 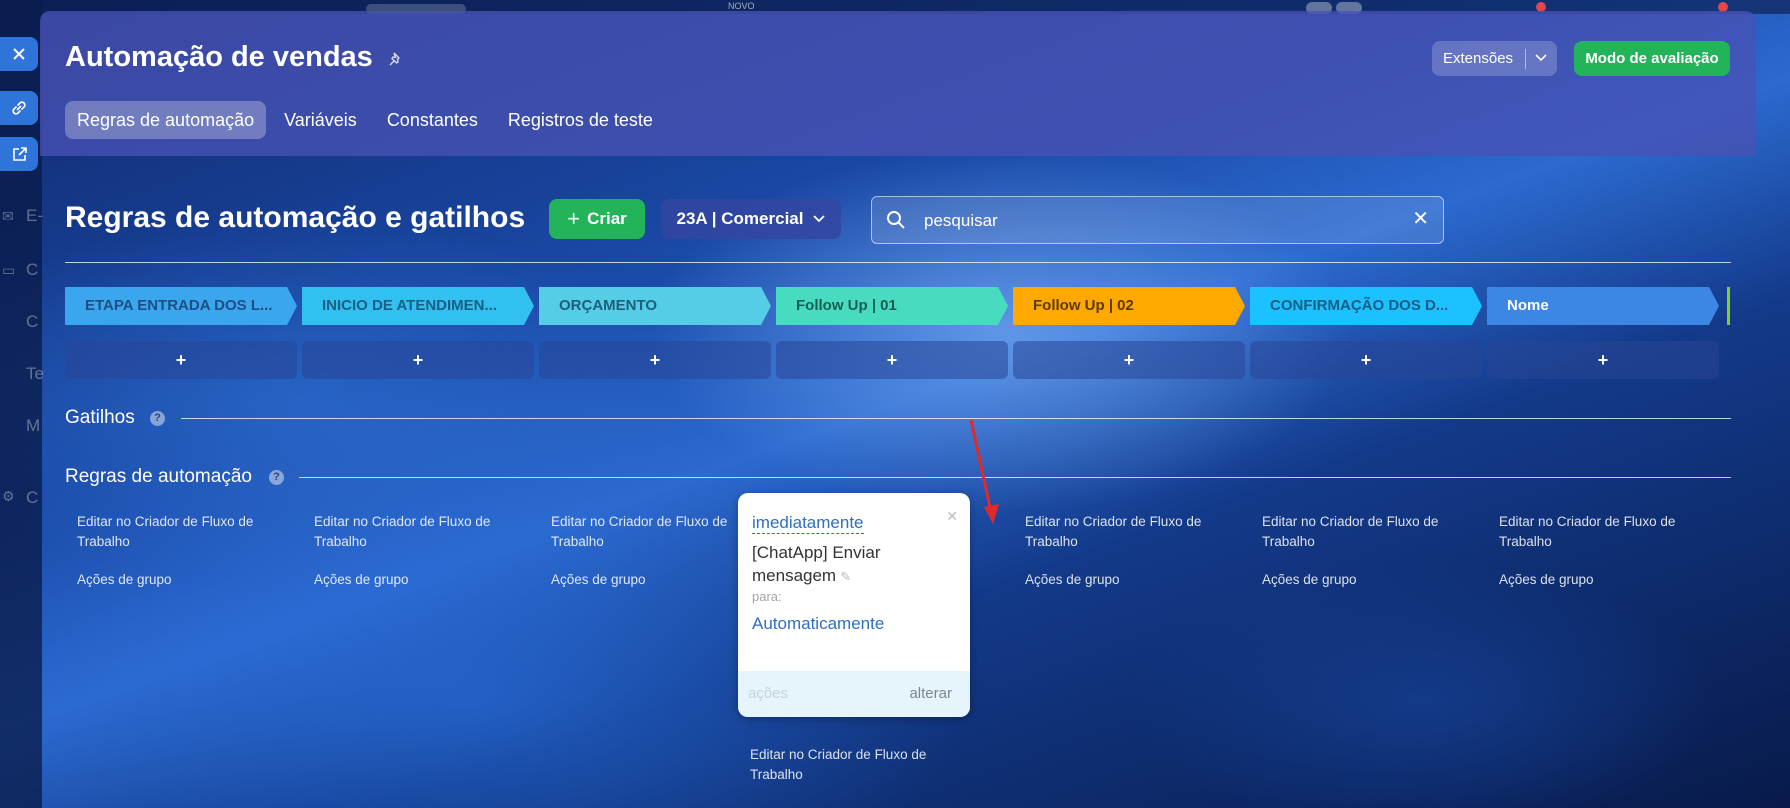 I want to click on annotation-arrow-head, so click(x=991, y=514).